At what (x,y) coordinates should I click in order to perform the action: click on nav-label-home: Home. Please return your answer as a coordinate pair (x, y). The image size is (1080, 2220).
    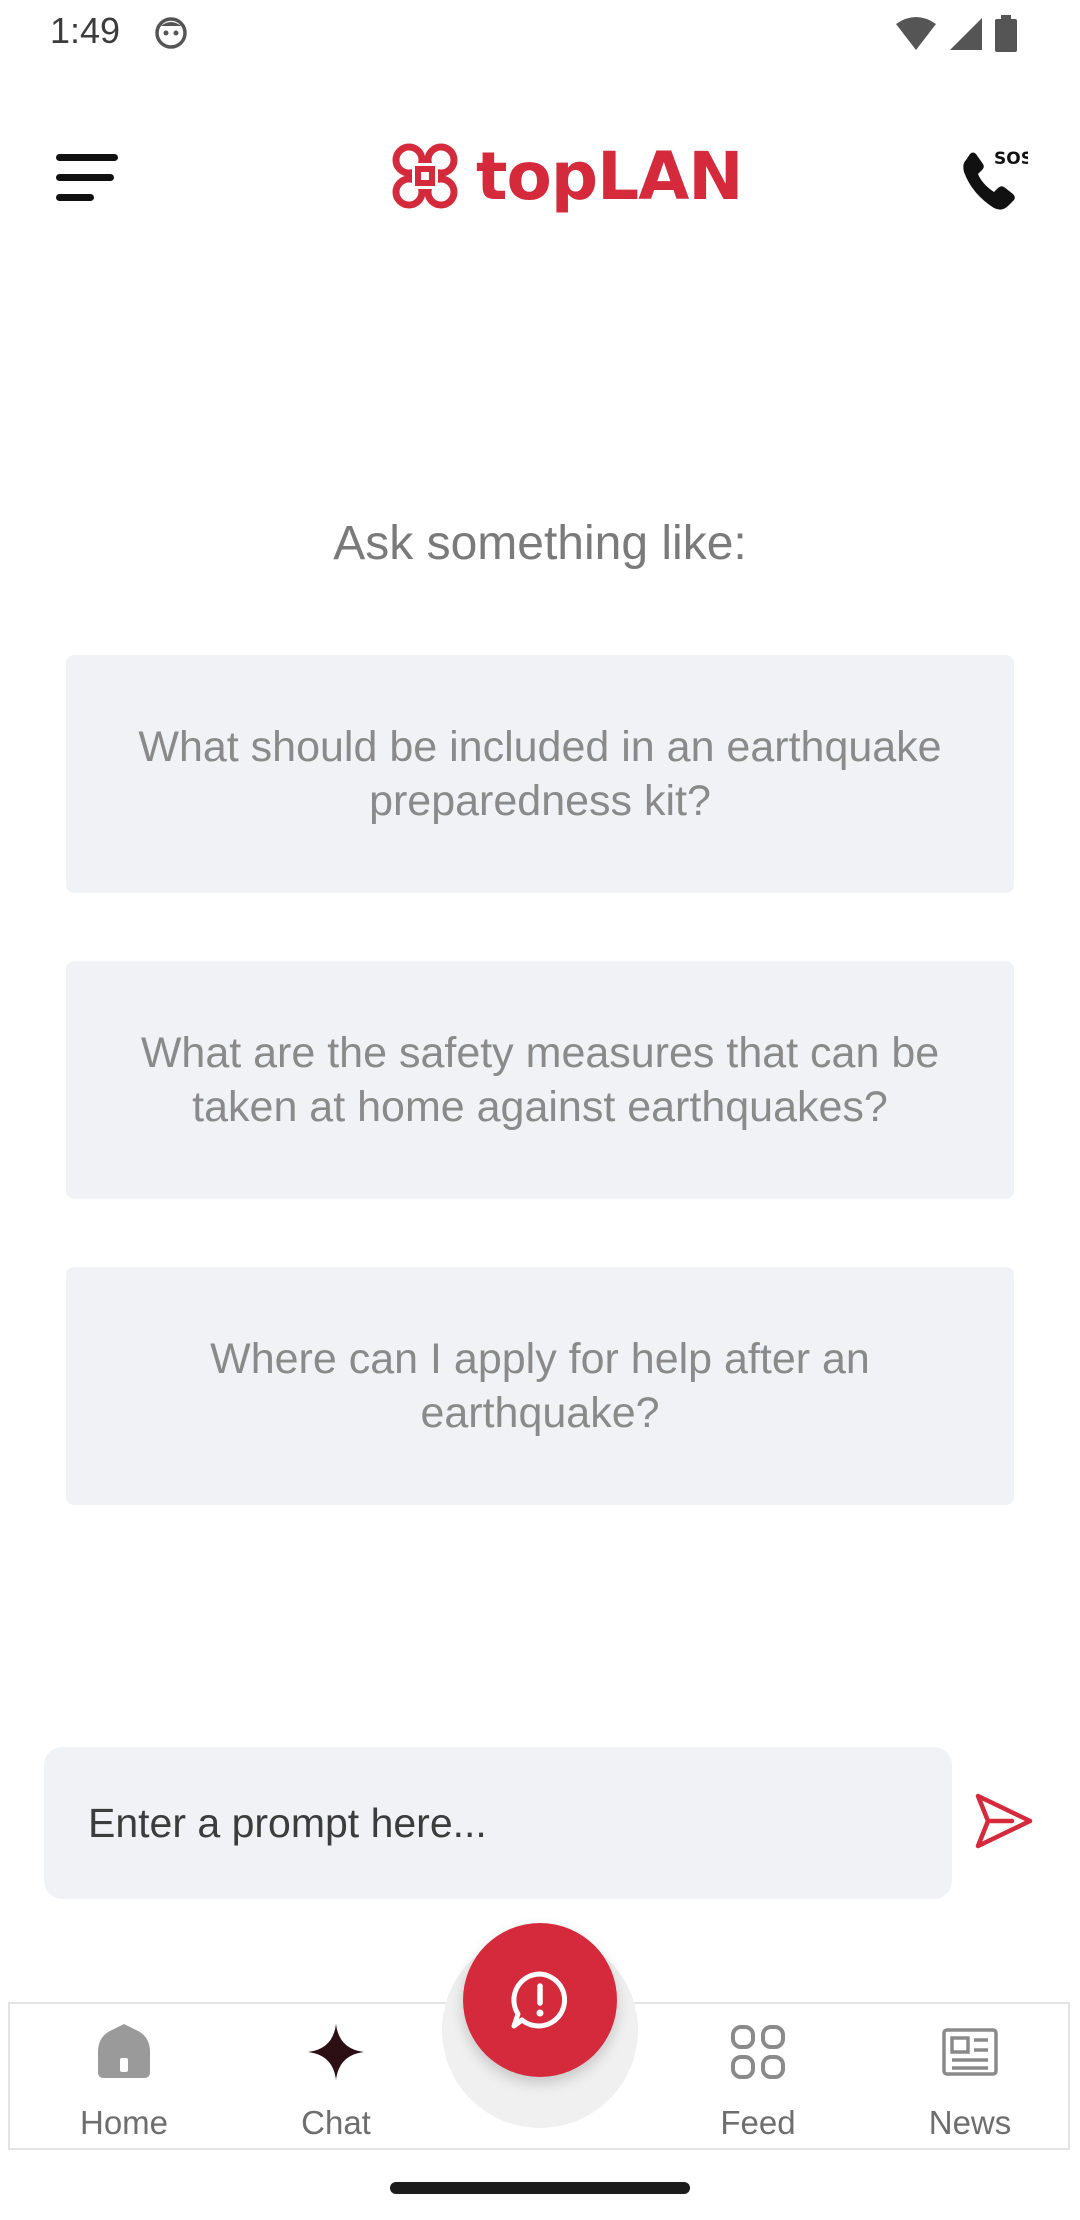
    Looking at the image, I should click on (124, 2122).